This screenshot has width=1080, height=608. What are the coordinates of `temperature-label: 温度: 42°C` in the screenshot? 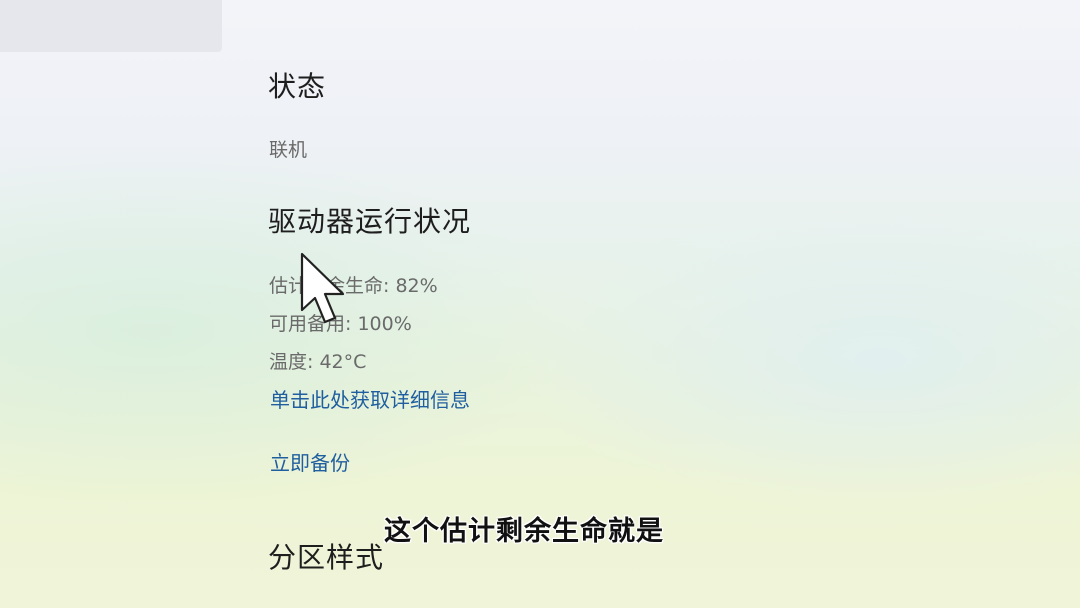 It's located at (318, 362).